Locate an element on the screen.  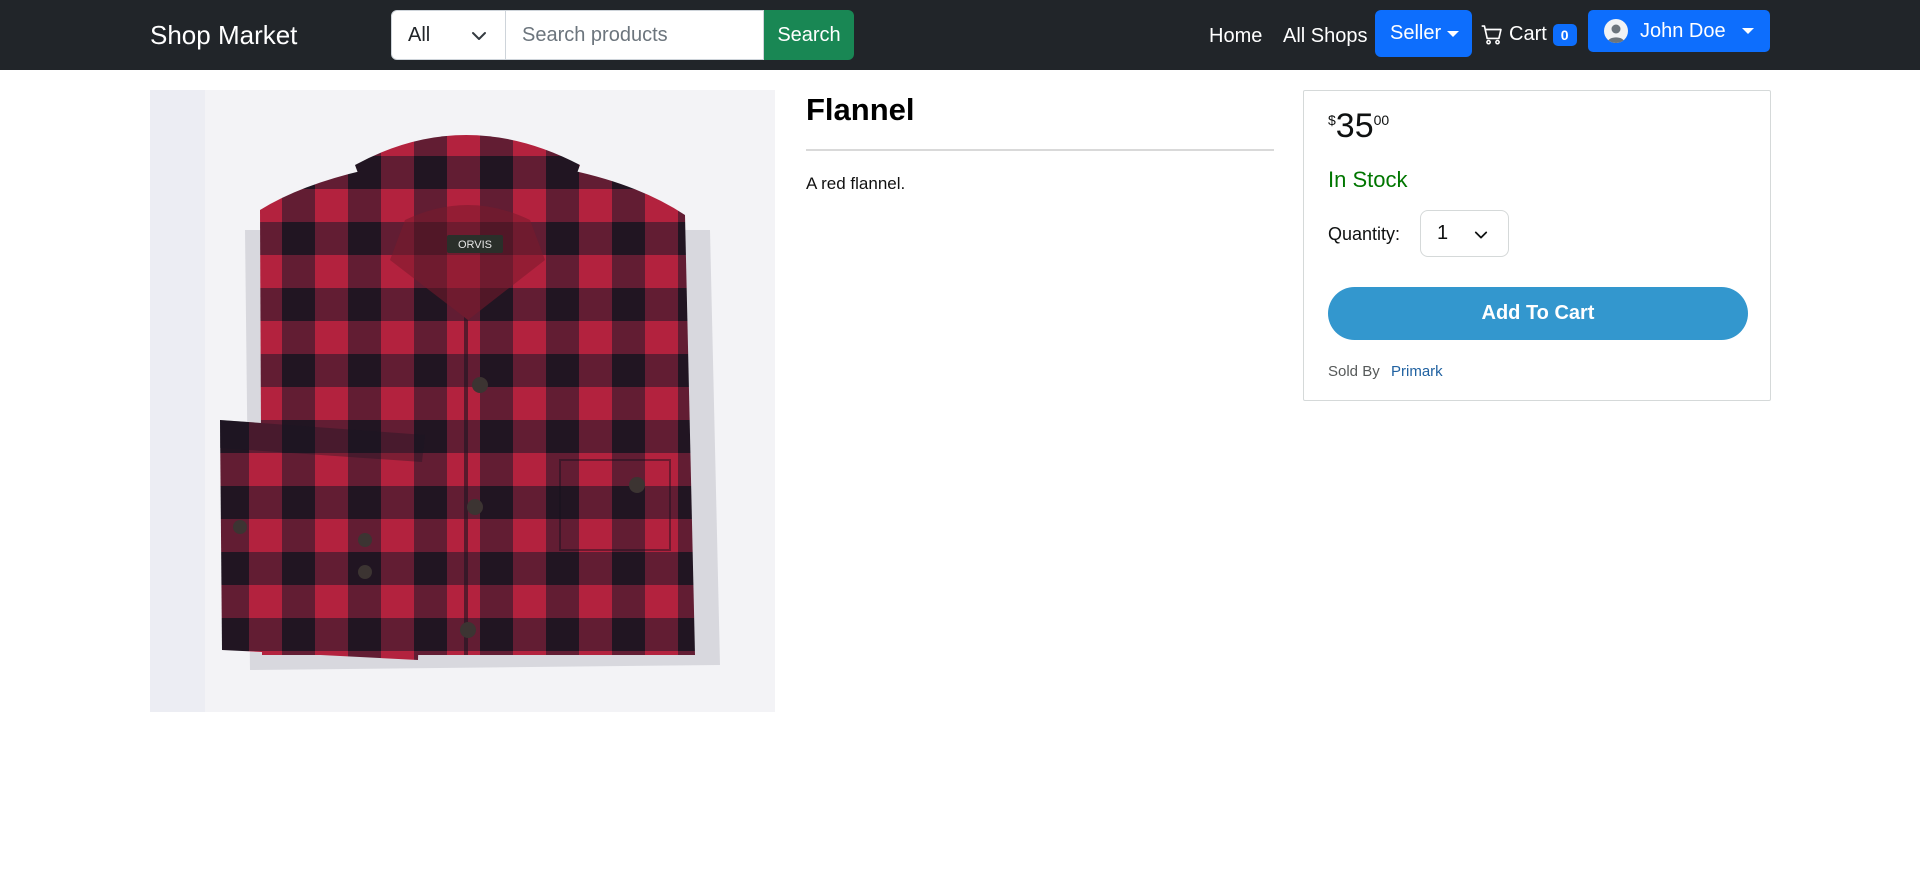
user-menu-button: John Doe is located at coordinates (1679, 31).